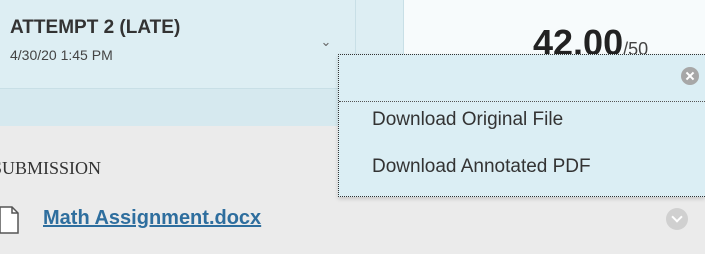 This screenshot has width=705, height=254. What do you see at coordinates (467, 120) in the screenshot?
I see `download-original-file-item: Download Original File` at bounding box center [467, 120].